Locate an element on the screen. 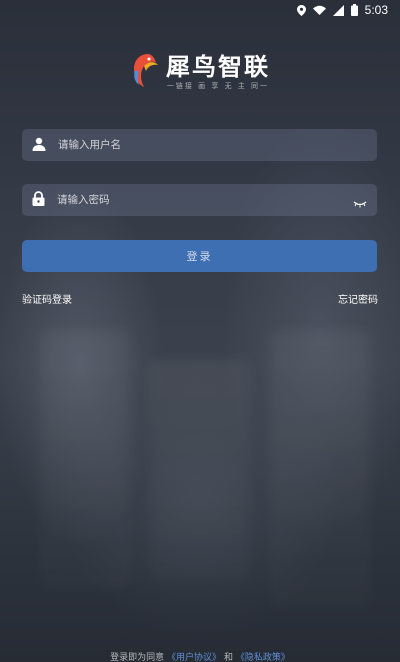  wifi-icon is located at coordinates (319, 10).